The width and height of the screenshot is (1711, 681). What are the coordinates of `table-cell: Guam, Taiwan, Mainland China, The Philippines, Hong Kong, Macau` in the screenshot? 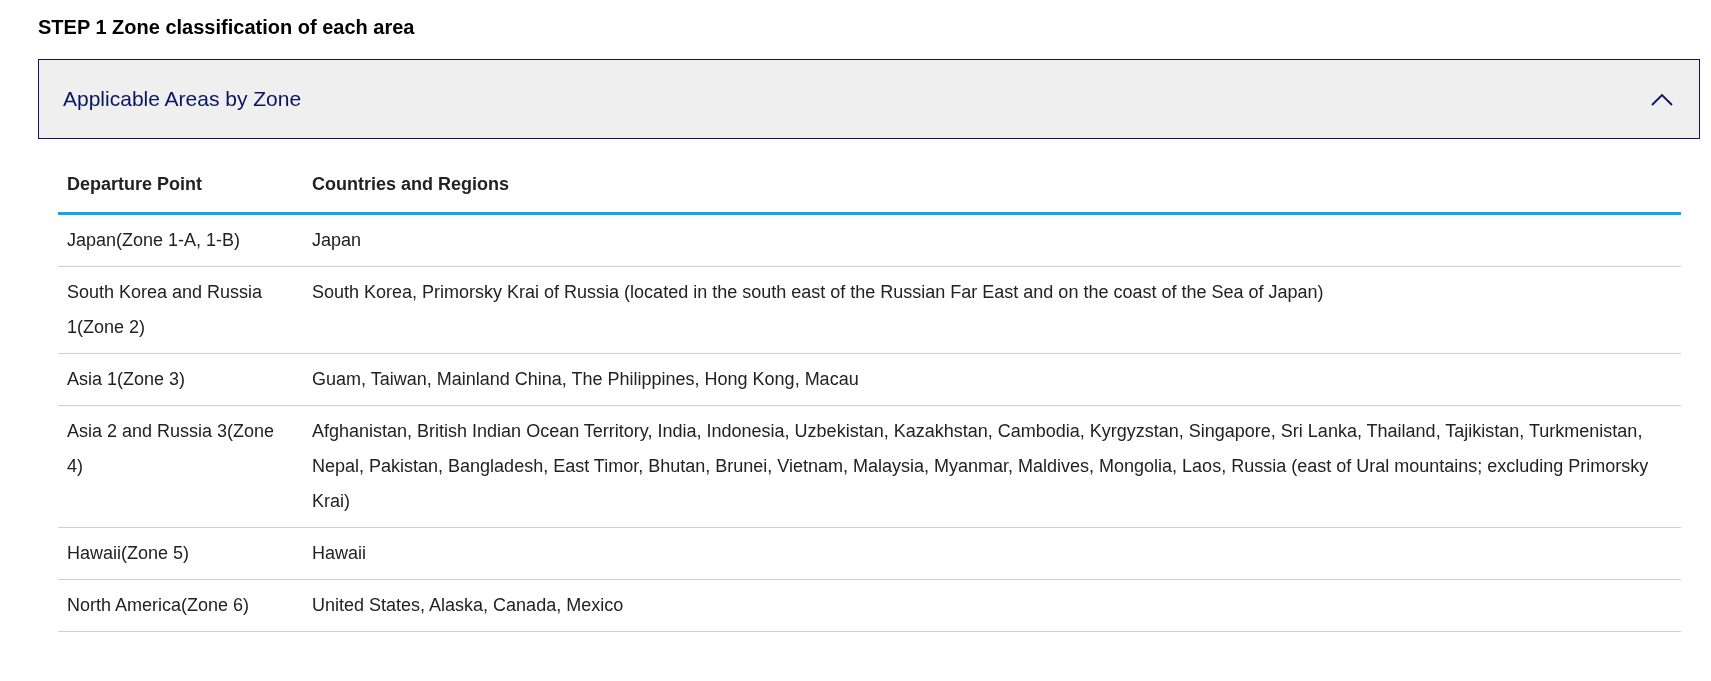 It's located at (992, 379).